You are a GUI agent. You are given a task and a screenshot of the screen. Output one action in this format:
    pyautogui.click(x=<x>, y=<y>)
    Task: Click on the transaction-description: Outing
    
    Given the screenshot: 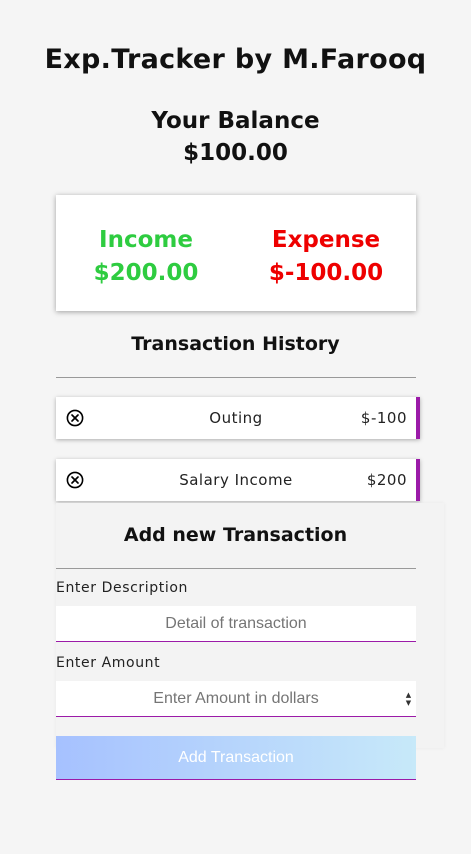 What is the action you would take?
    pyautogui.click(x=236, y=418)
    